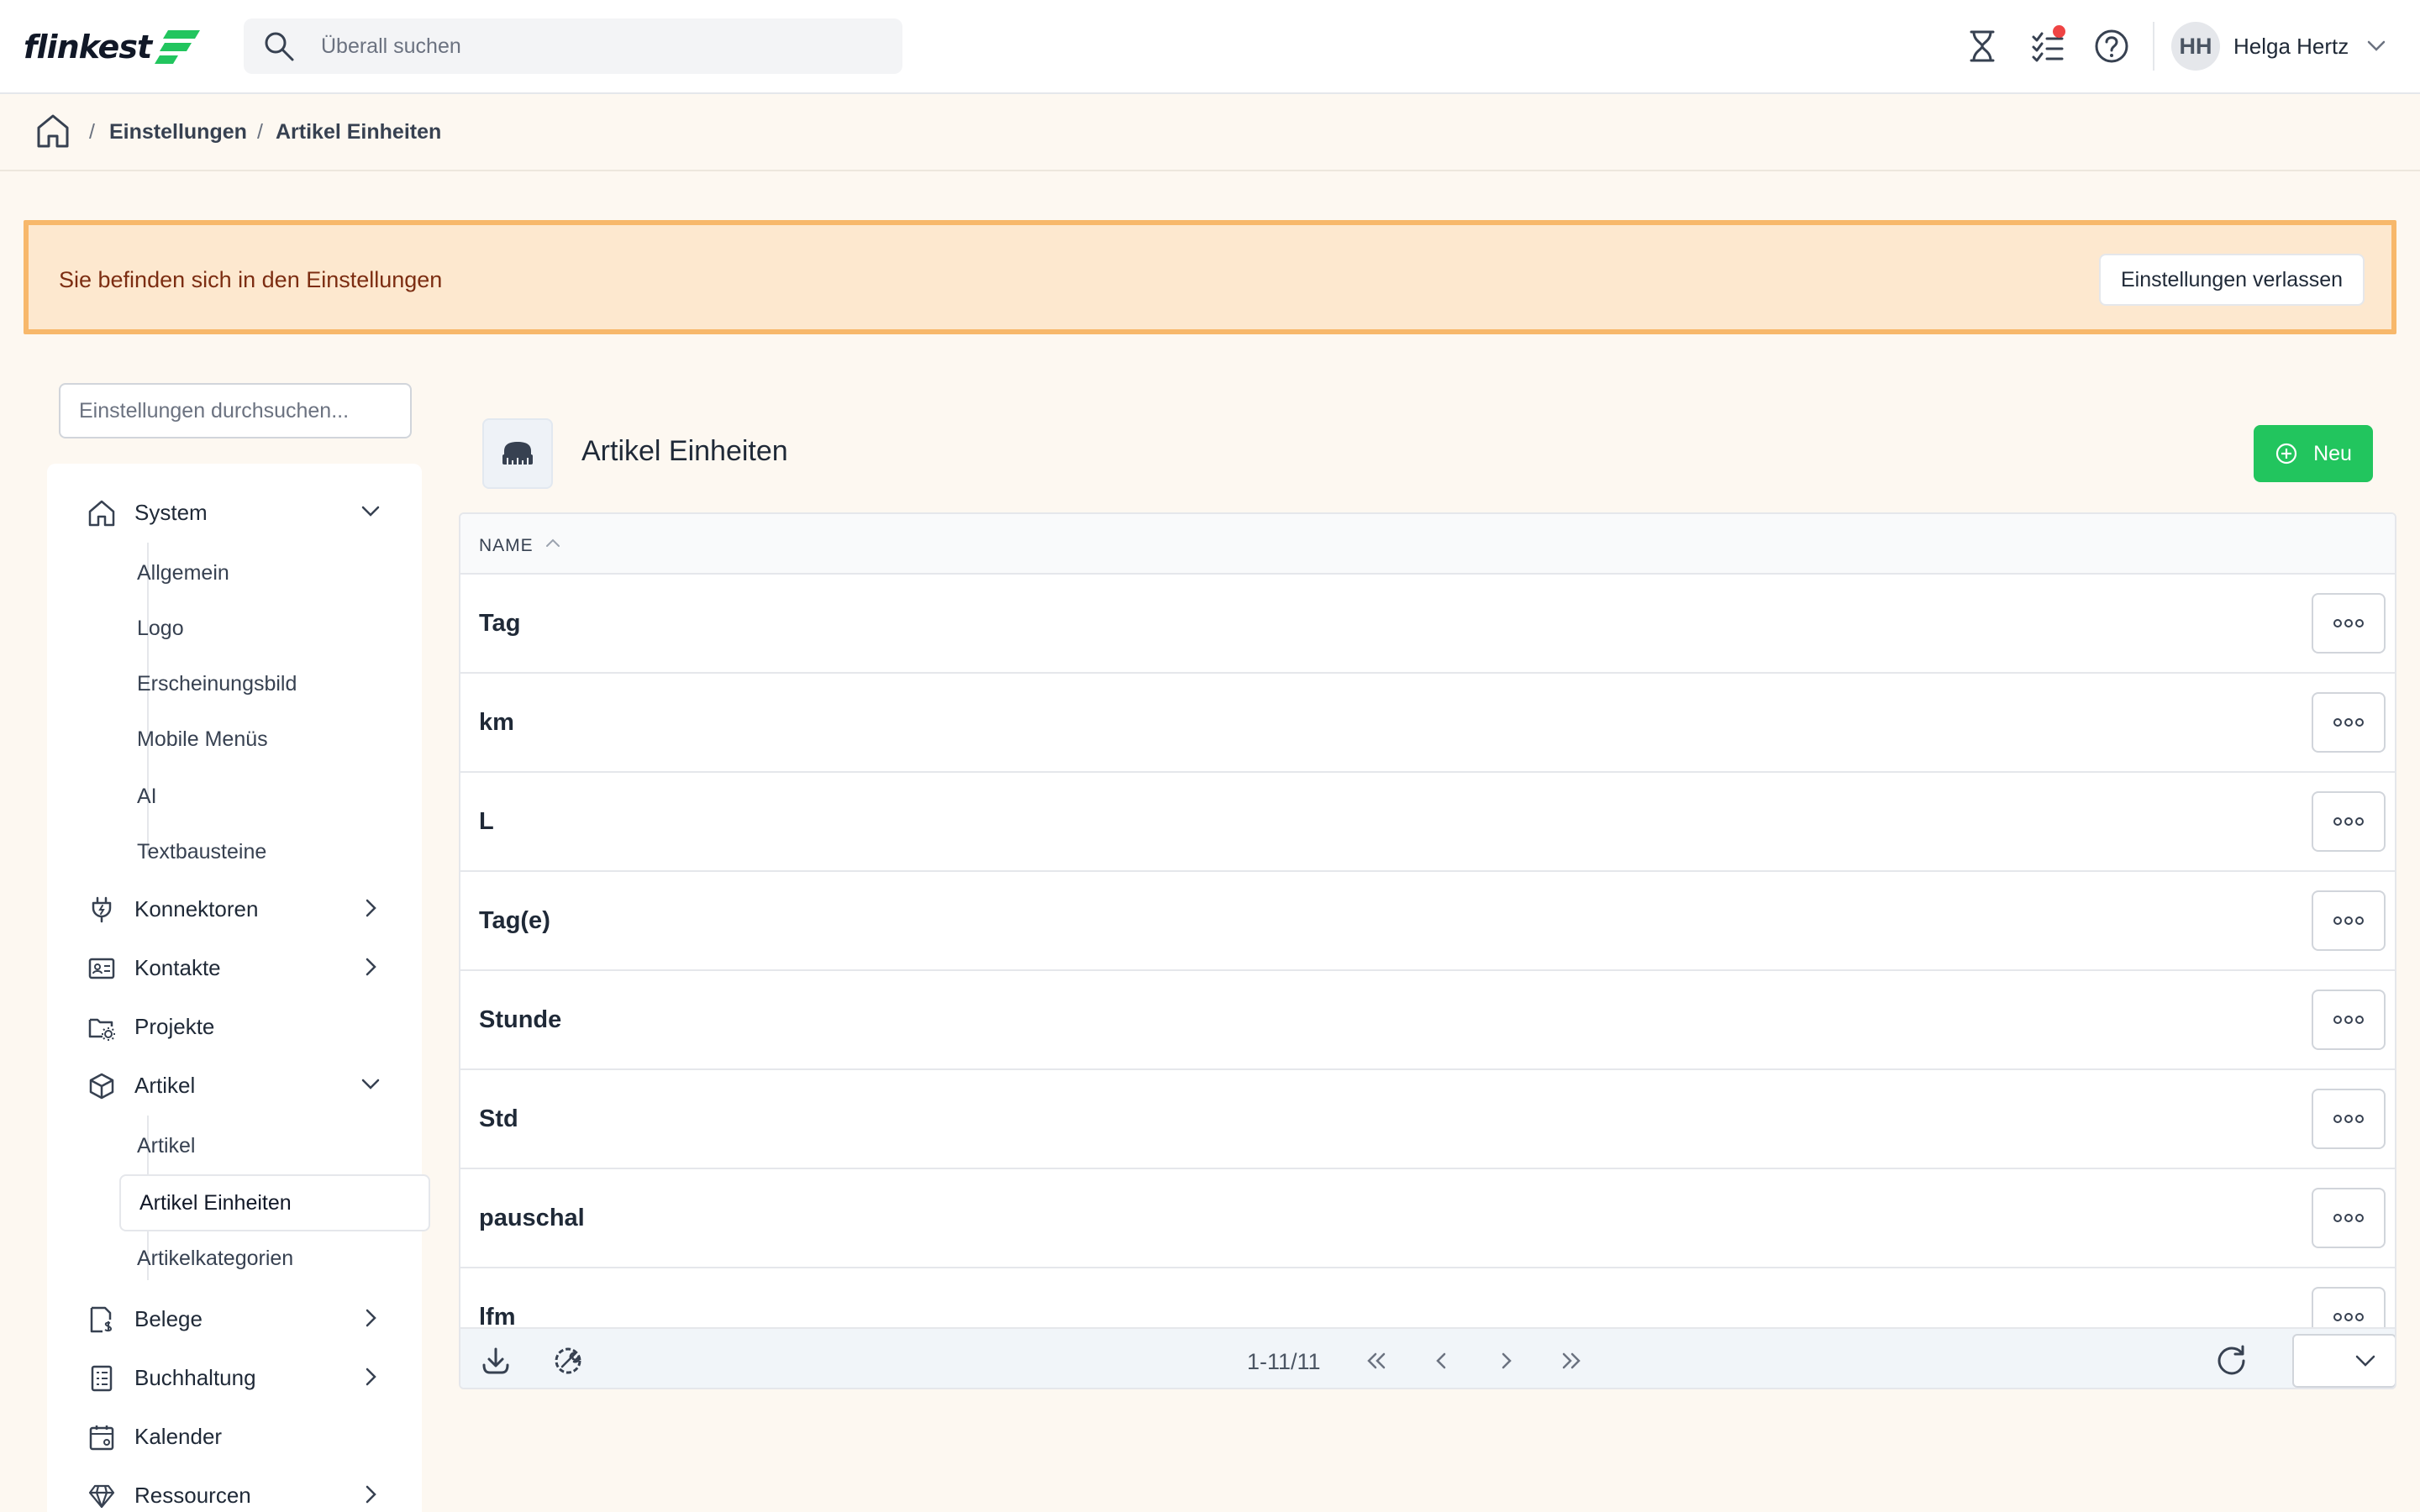 Image resolution: width=2420 pixels, height=1512 pixels. I want to click on table-row: L, so click(1427, 822).